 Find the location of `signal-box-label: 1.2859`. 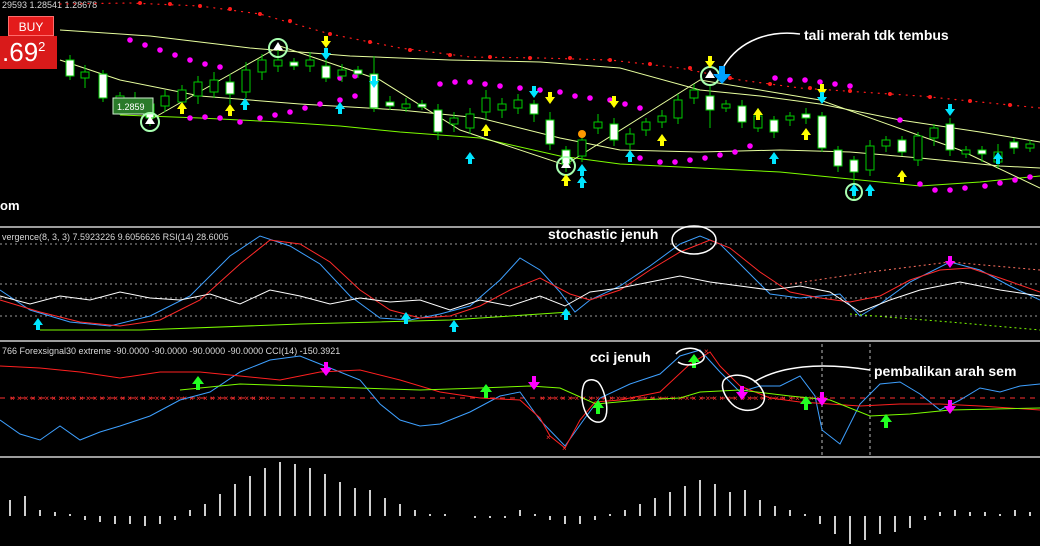

signal-box-label: 1.2859 is located at coordinates (131, 107).